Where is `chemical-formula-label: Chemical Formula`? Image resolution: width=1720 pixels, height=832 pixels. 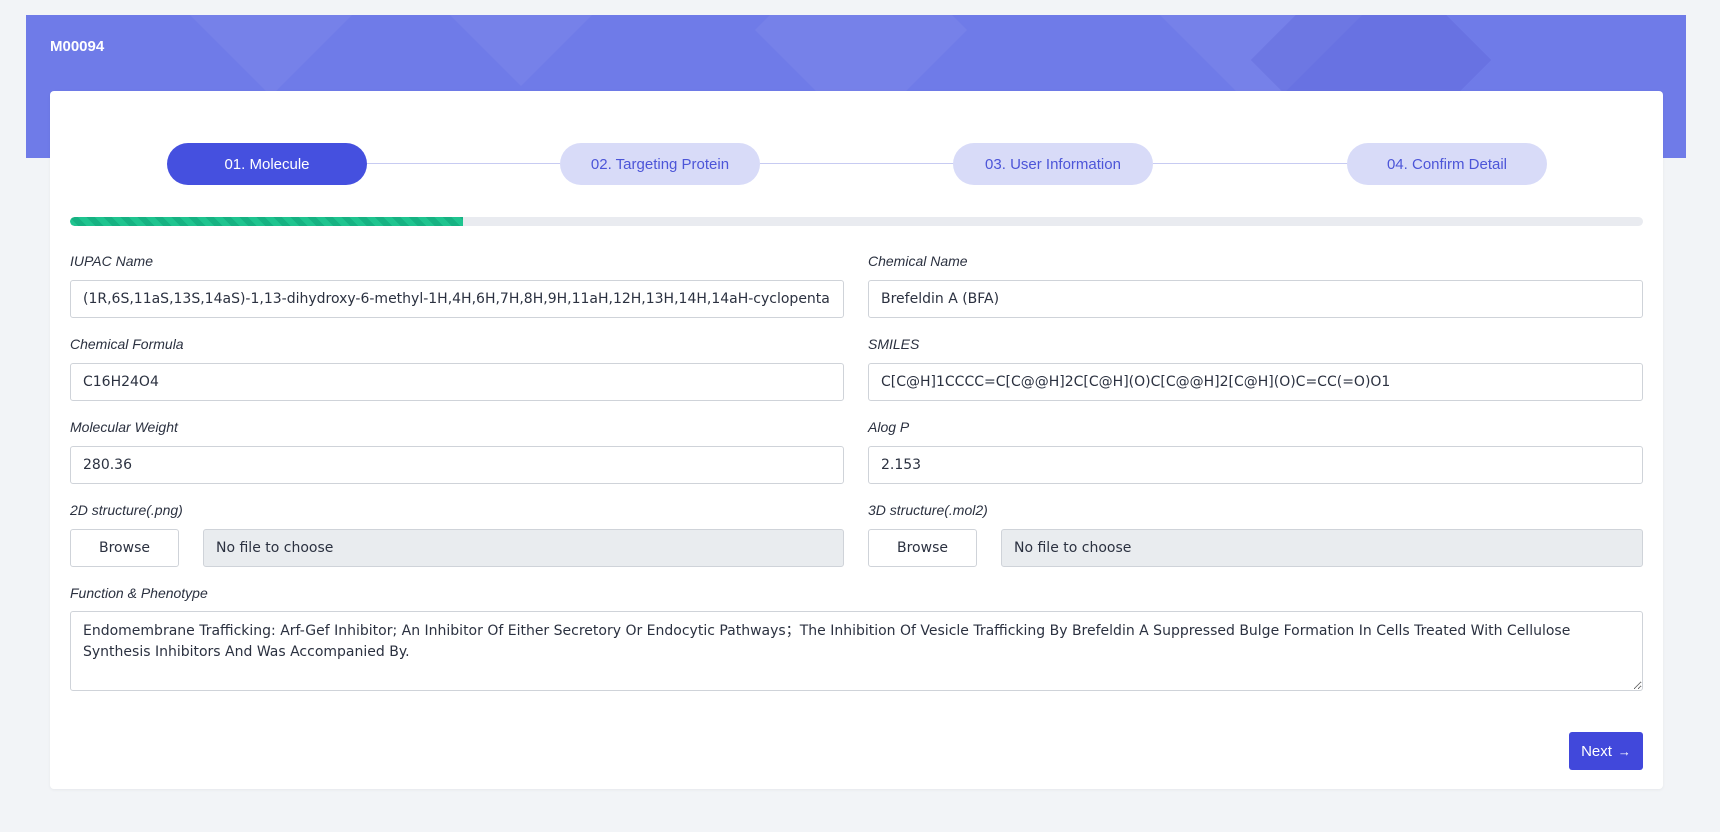
chemical-formula-label: Chemical Formula is located at coordinates (127, 344).